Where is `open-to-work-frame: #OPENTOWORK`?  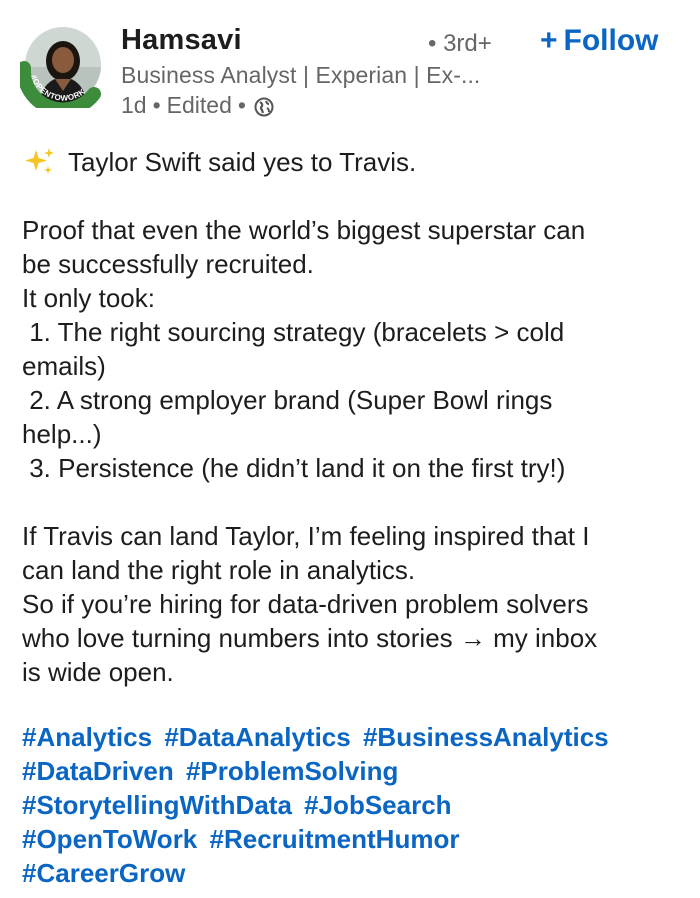
open-to-work-frame: #OPENTOWORK is located at coordinates (60, 84).